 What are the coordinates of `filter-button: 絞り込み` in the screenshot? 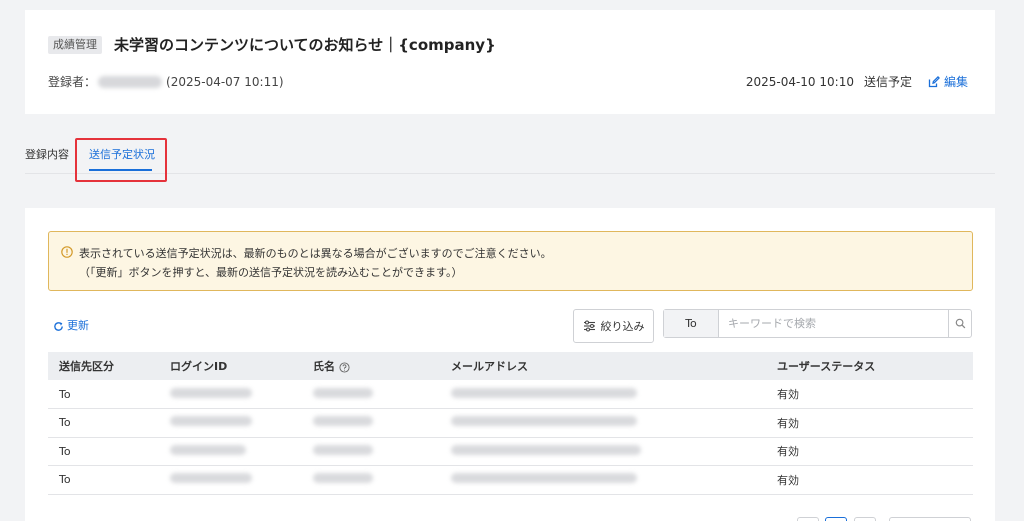 It's located at (613, 326).